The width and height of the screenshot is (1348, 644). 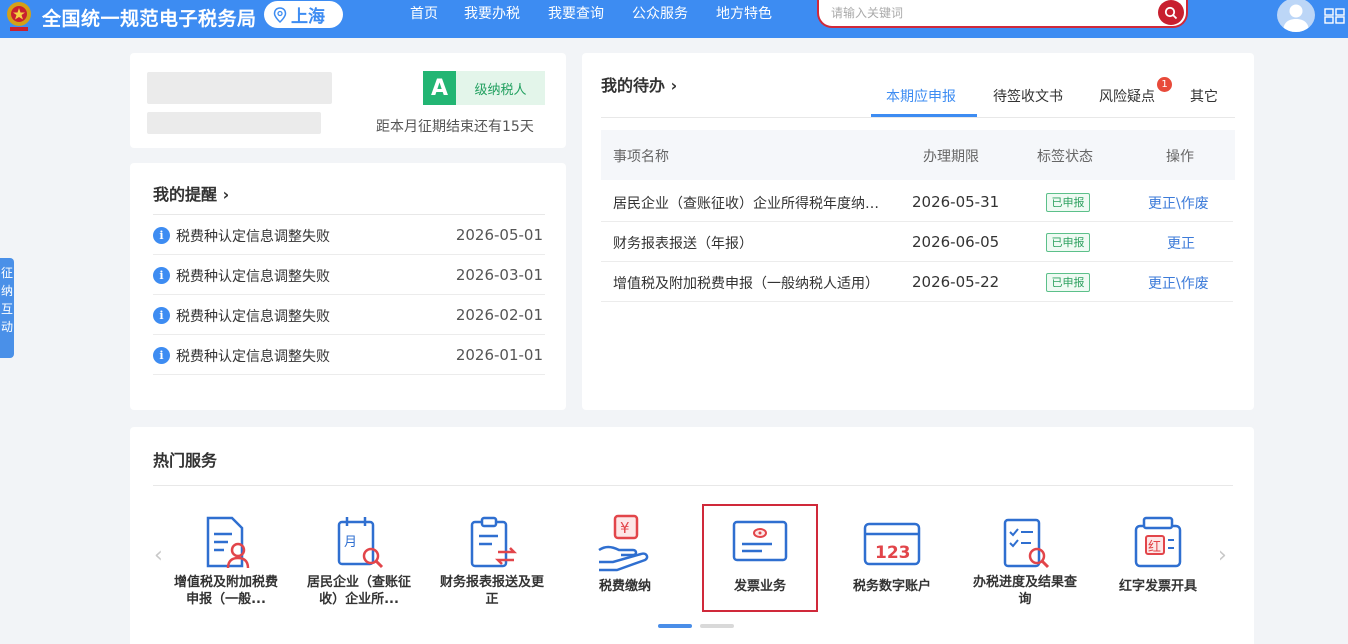 What do you see at coordinates (349, 275) in the screenshot?
I see `reminder-item: i 税费种认定信息调整失败 2026-03-01` at bounding box center [349, 275].